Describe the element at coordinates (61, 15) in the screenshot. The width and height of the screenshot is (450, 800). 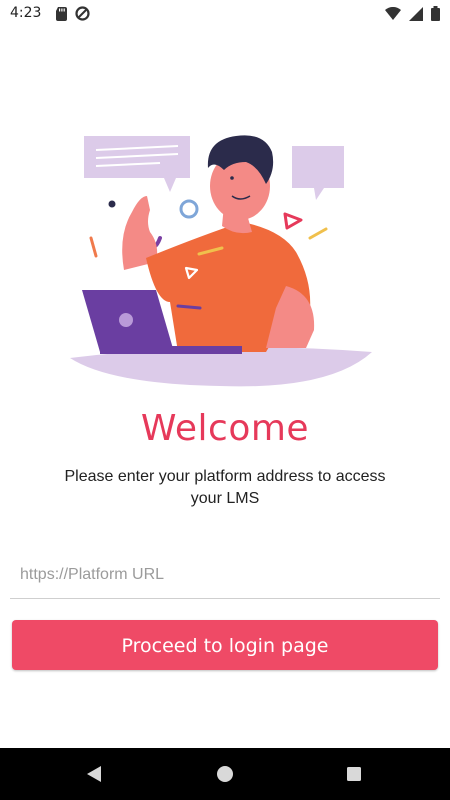
I see `sd-card-icon` at that location.